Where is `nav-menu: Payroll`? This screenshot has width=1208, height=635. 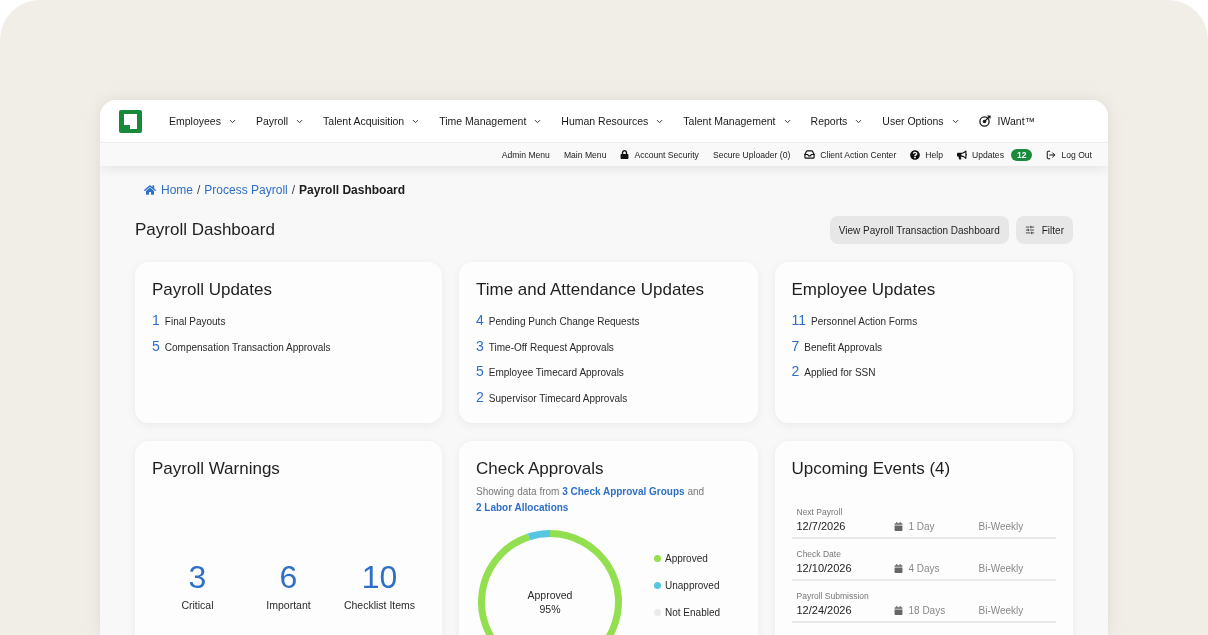 nav-menu: Payroll is located at coordinates (280, 121).